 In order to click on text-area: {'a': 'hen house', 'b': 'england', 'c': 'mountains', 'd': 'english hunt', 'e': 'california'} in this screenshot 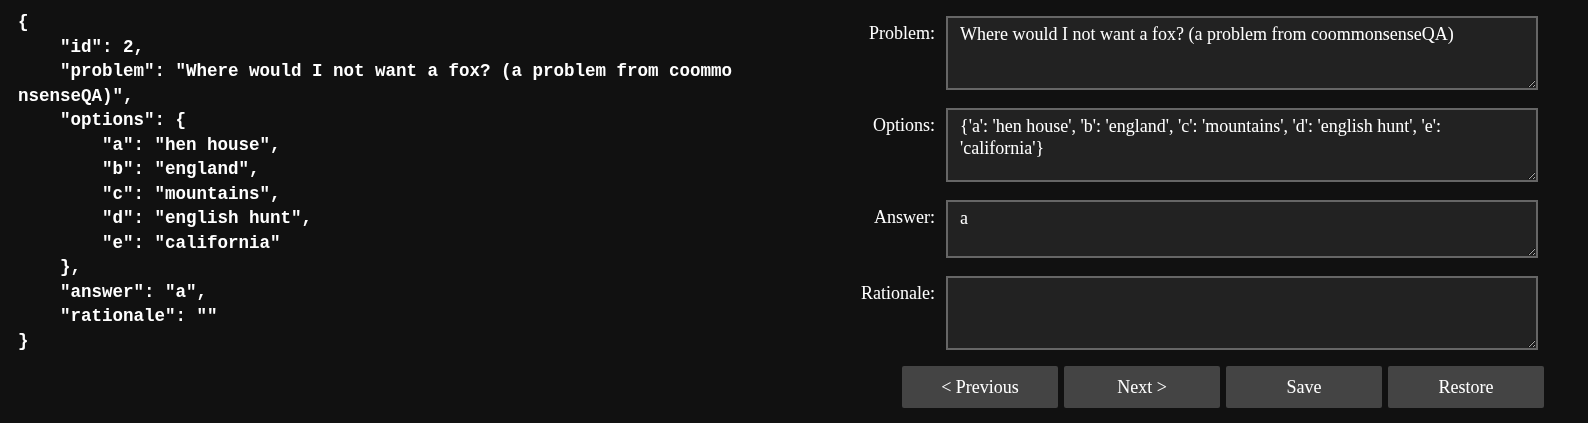, I will do `click(1242, 145)`.